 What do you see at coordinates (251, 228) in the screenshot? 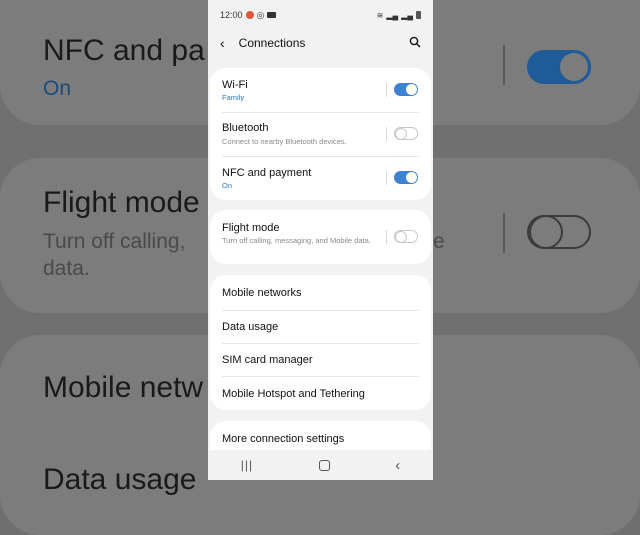
I see `flight-mode-label: Flight mode` at bounding box center [251, 228].